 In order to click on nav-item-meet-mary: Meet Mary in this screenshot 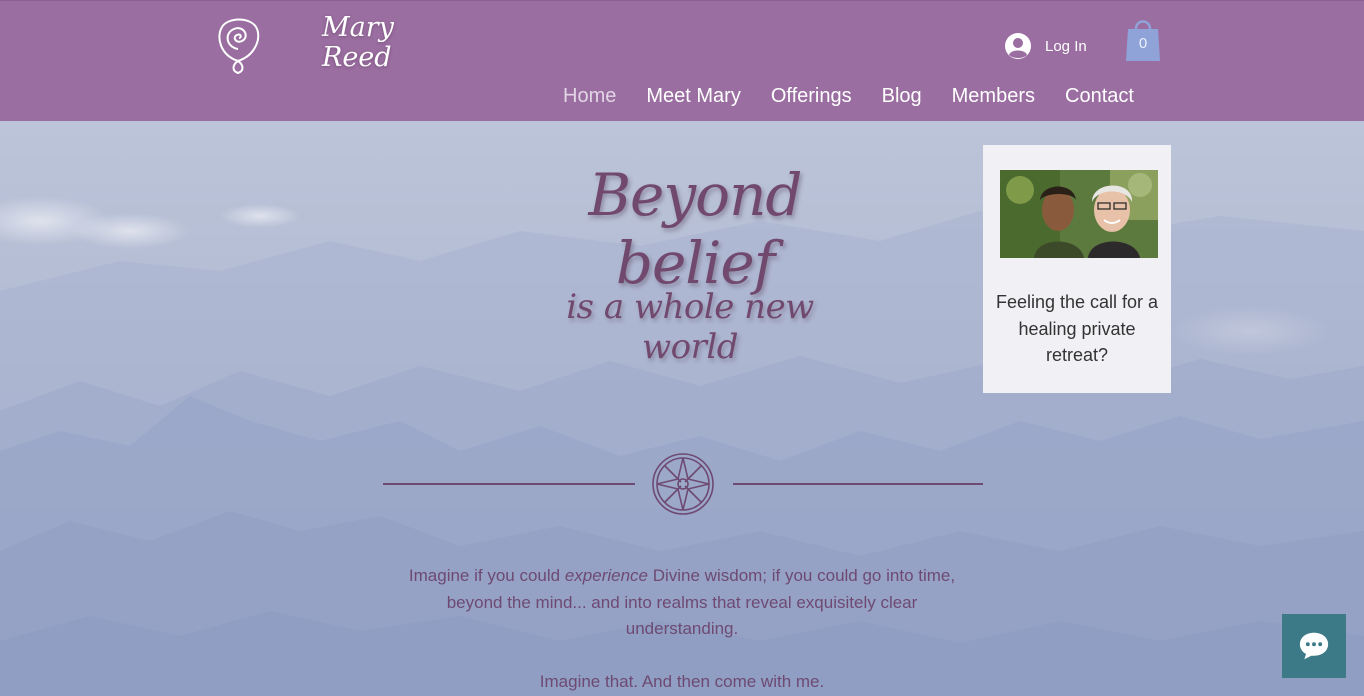, I will do `click(693, 96)`.